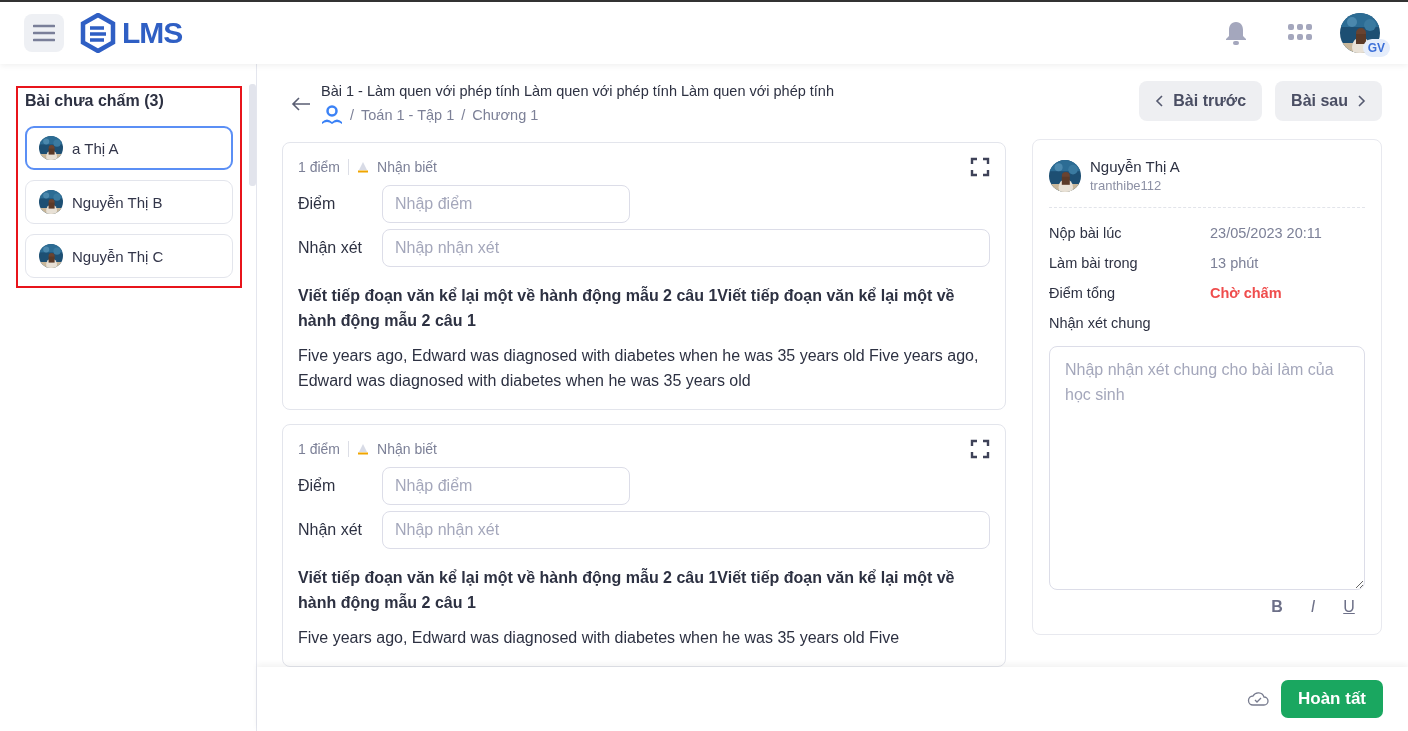 This screenshot has width=1408, height=731. I want to click on student-item: Nguyễn Thị C, so click(129, 256).